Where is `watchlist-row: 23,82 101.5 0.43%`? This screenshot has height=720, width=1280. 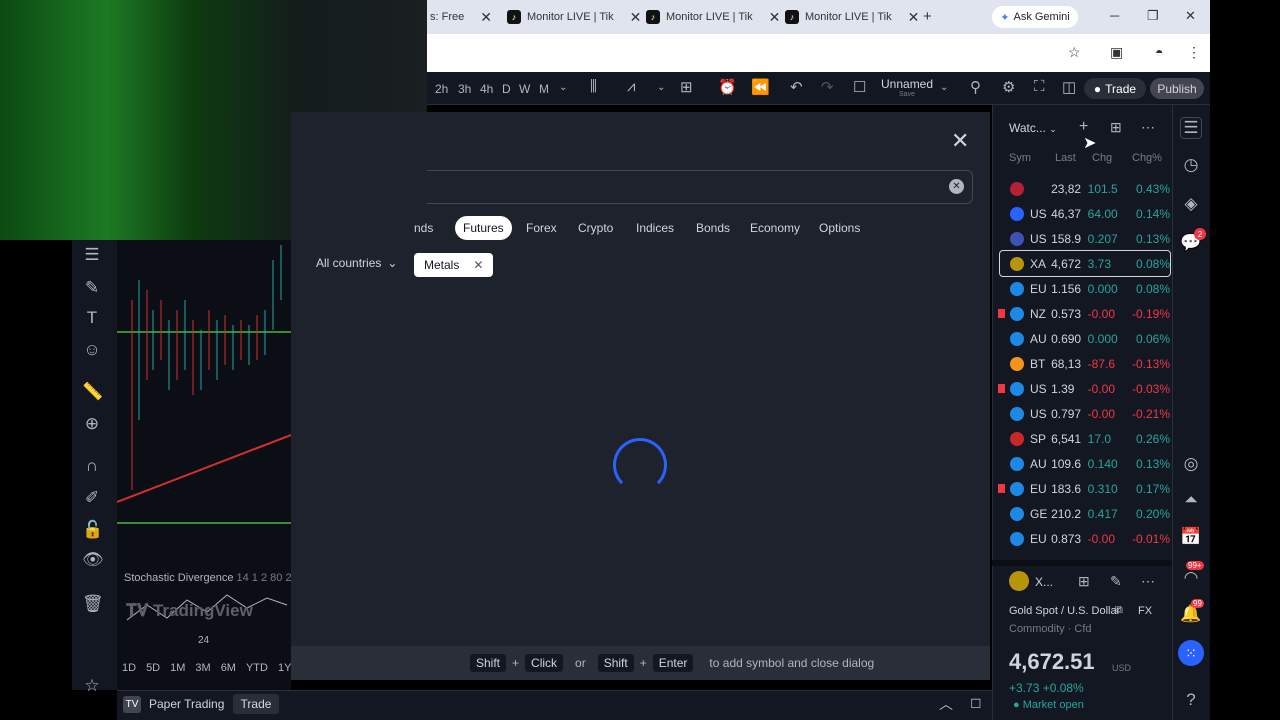
watchlist-row: 23,82 101.5 0.43% is located at coordinates (1085, 188).